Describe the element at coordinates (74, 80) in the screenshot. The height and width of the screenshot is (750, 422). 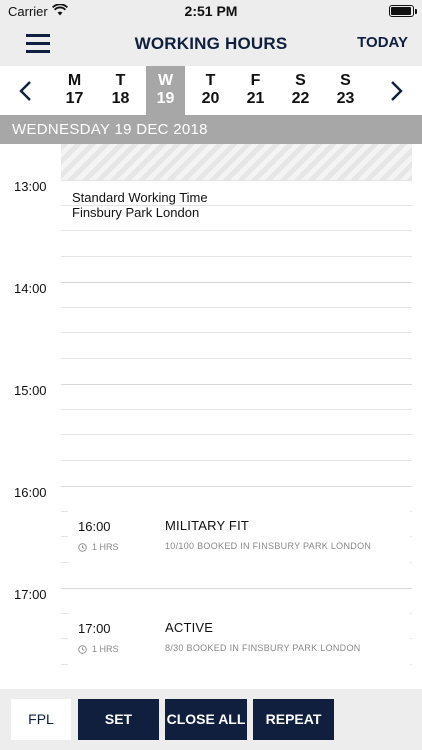
I see `day-letter: M` at that location.